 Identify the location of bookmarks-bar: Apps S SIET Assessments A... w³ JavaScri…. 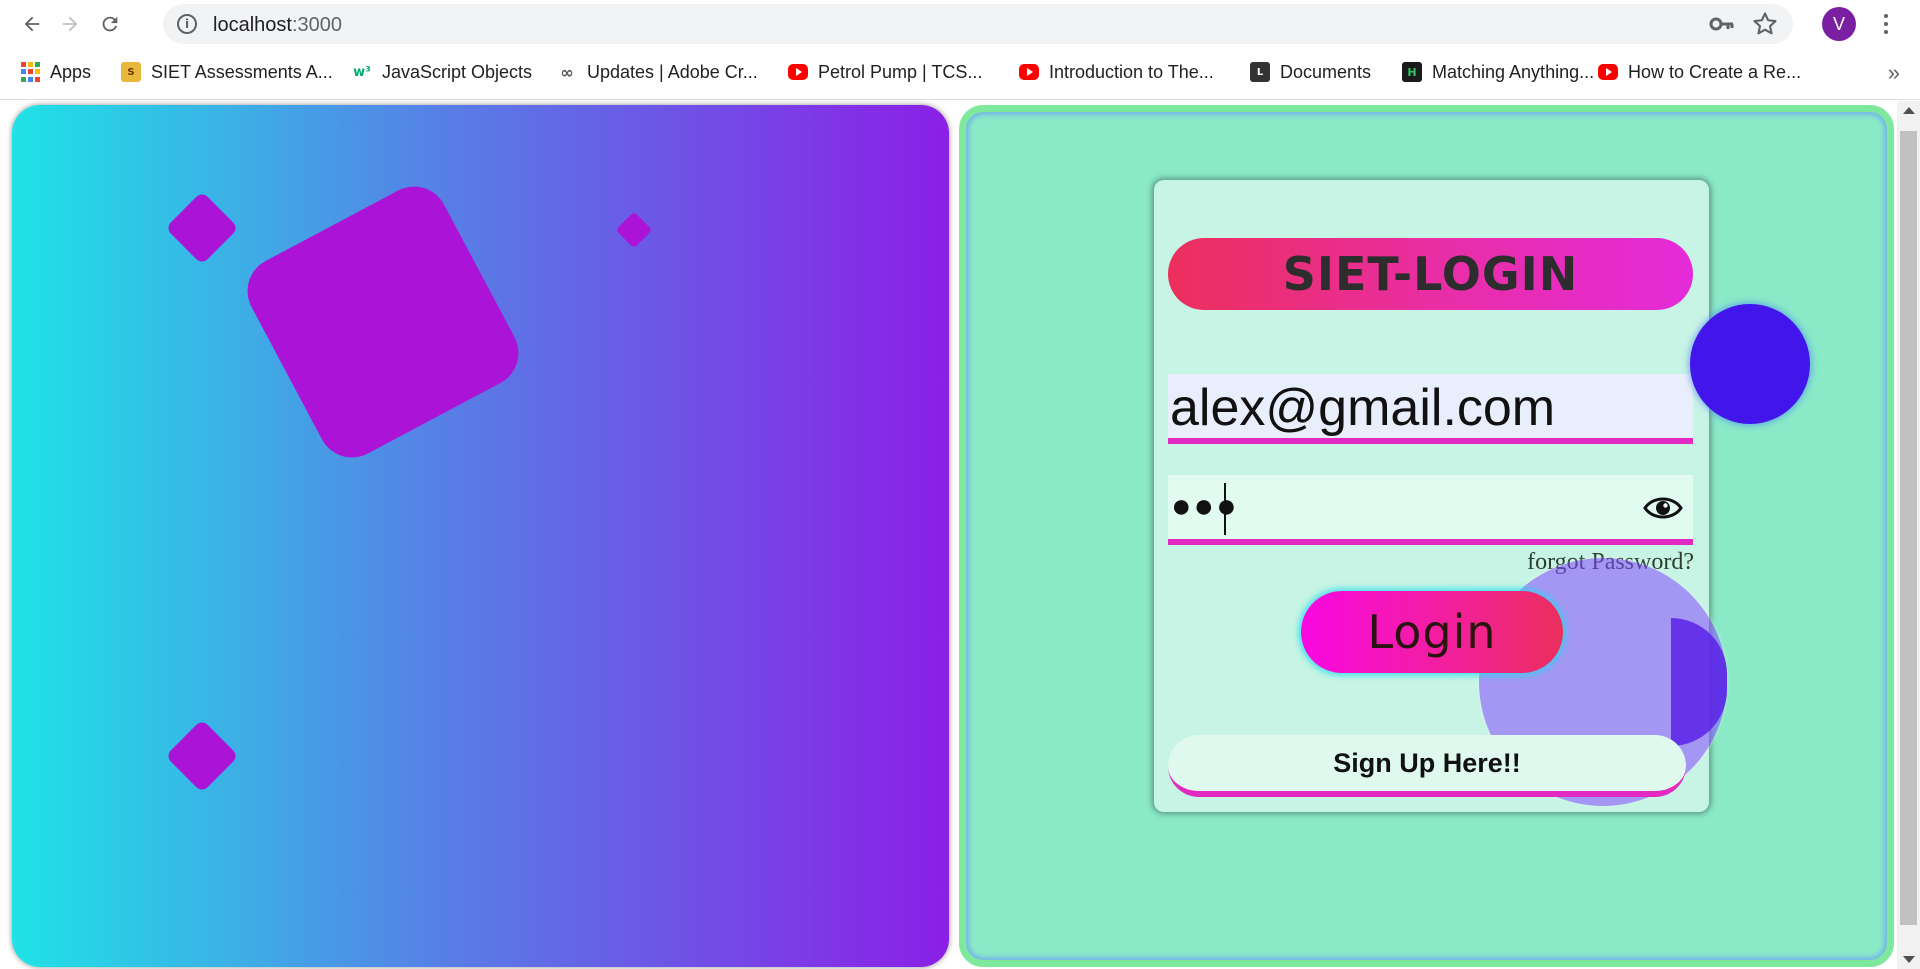
(960, 72).